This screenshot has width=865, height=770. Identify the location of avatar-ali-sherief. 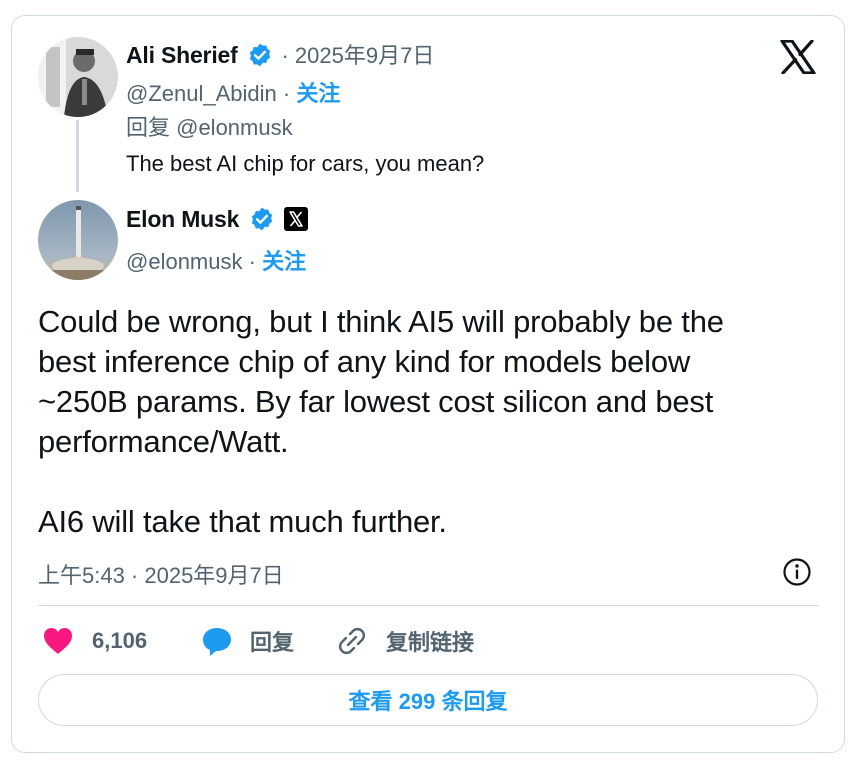
(78, 77).